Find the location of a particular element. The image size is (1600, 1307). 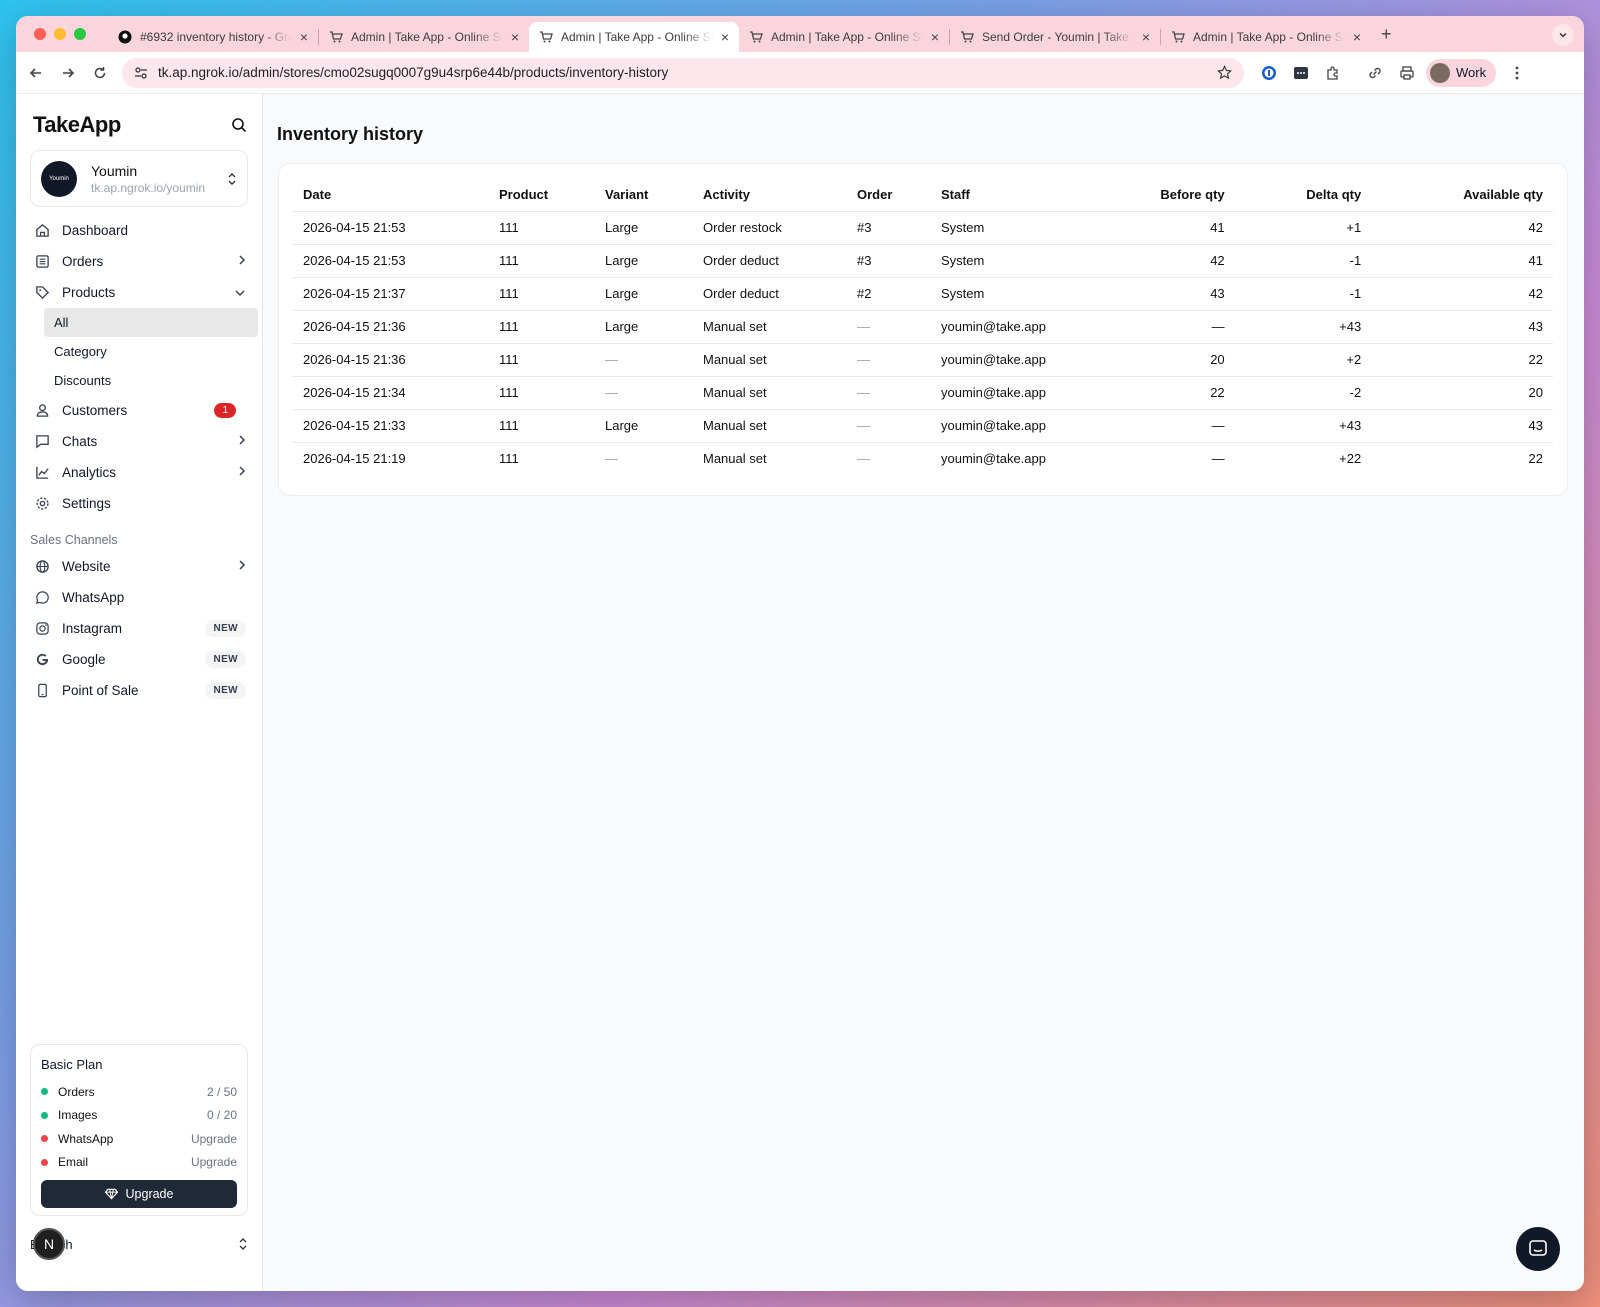

sidebar-item-instagram: Instagram NEW is located at coordinates (140, 628).